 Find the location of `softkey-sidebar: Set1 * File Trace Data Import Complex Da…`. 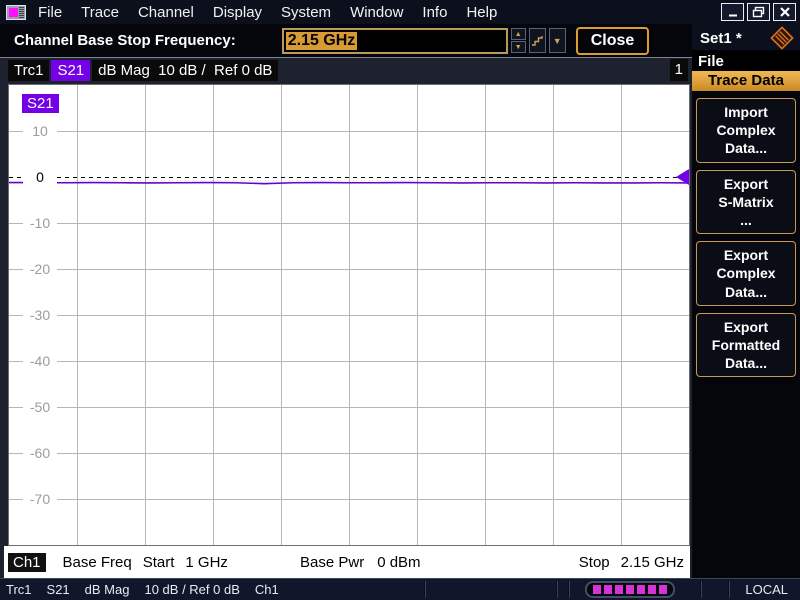

softkey-sidebar: Set1 * File Trace Data Import Complex Da… is located at coordinates (746, 301).